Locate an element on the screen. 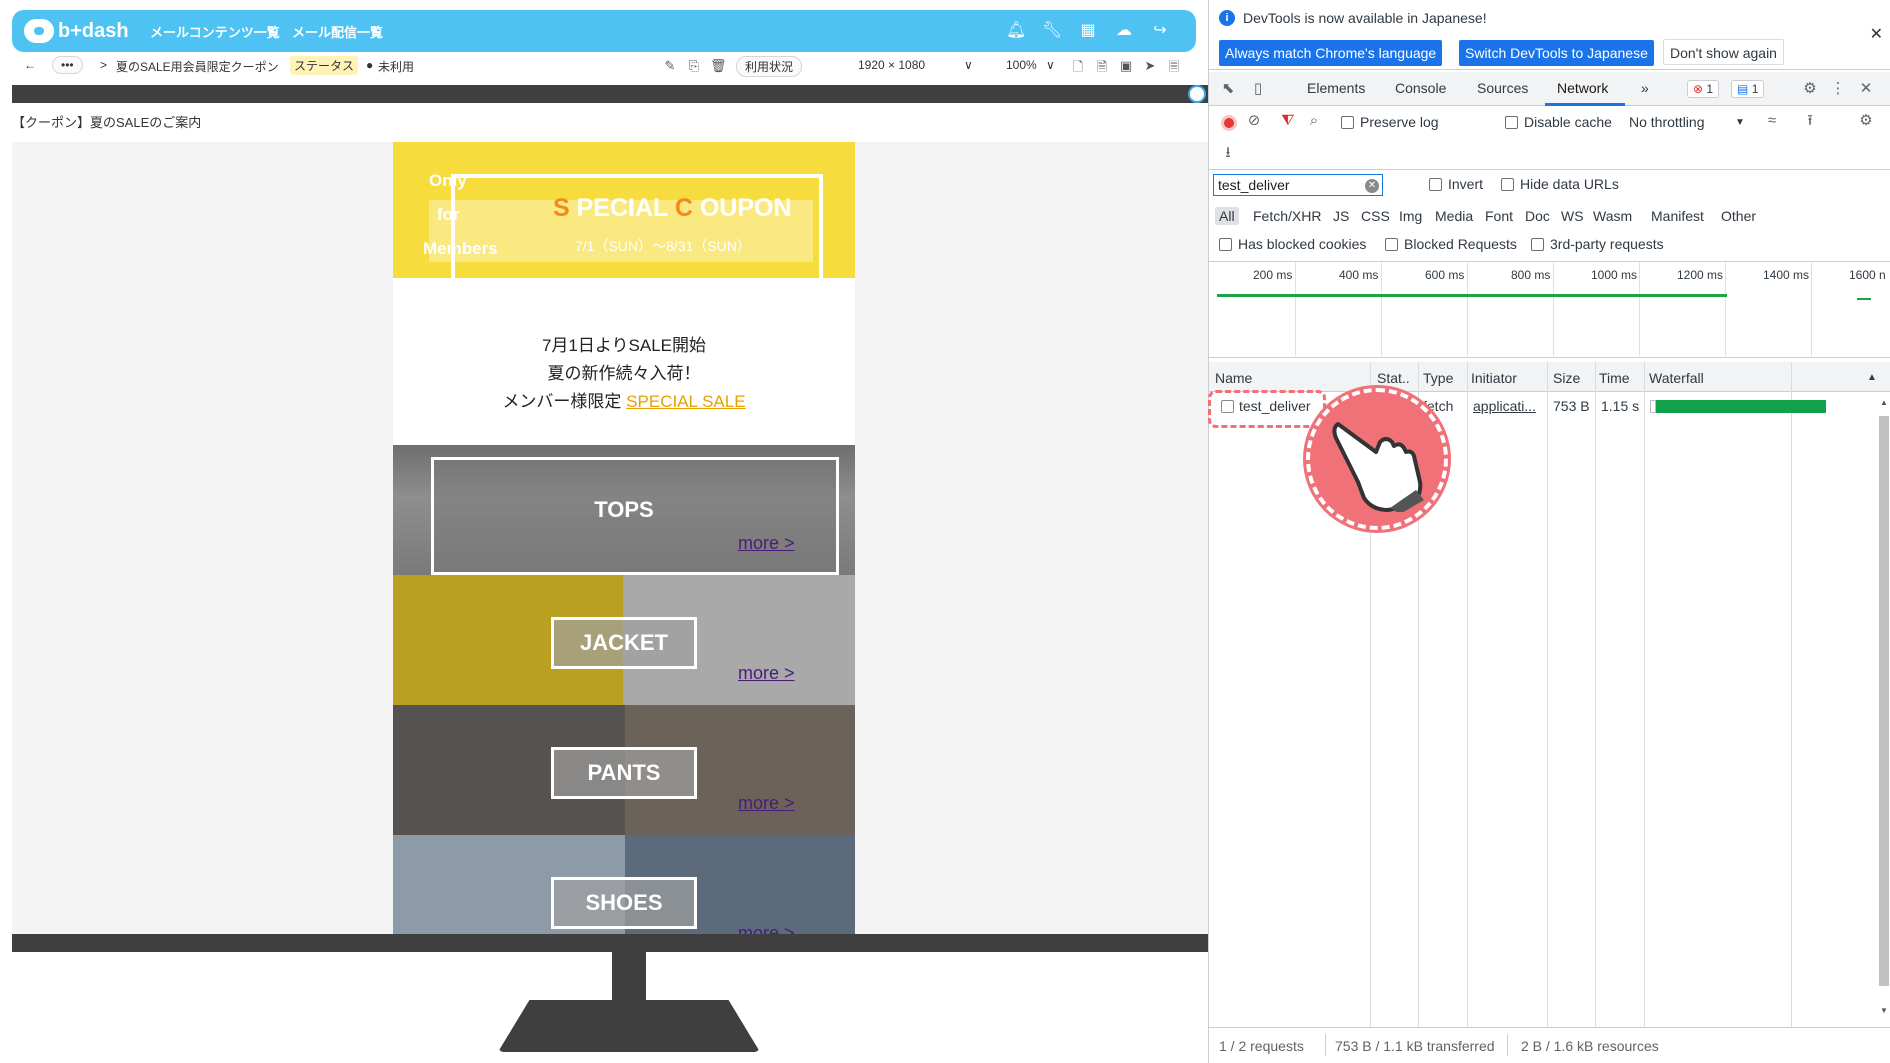 This screenshot has width=1890, height=1063. tops-more-link: more > is located at coordinates (766, 543).